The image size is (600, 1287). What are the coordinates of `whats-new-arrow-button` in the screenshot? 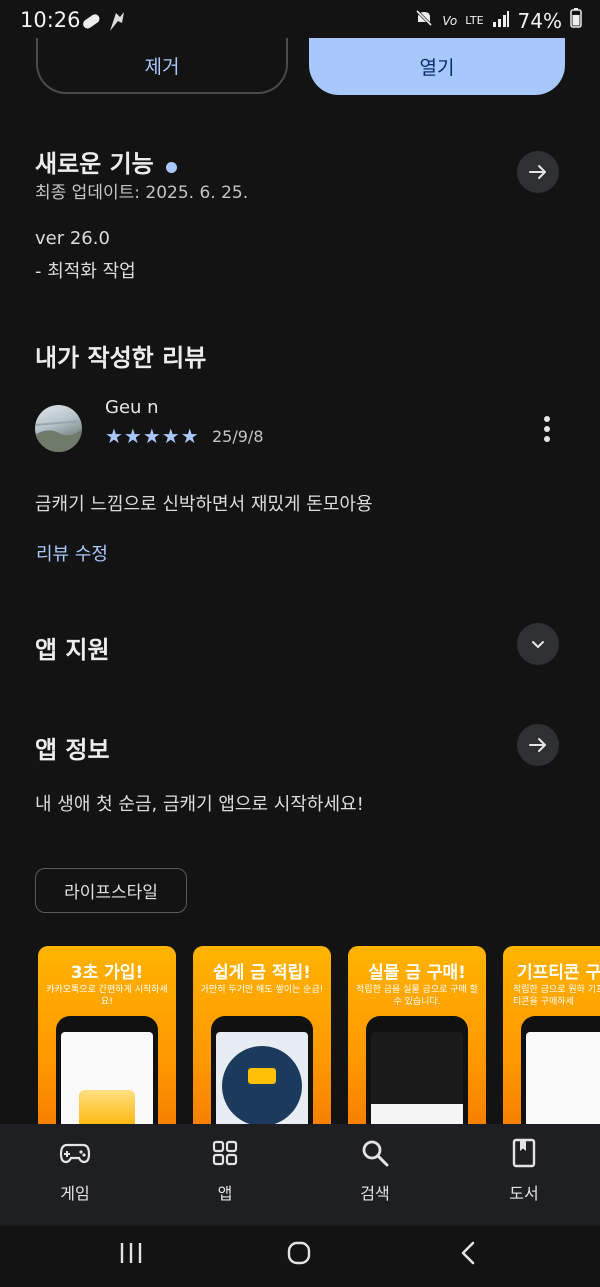 It's located at (538, 172).